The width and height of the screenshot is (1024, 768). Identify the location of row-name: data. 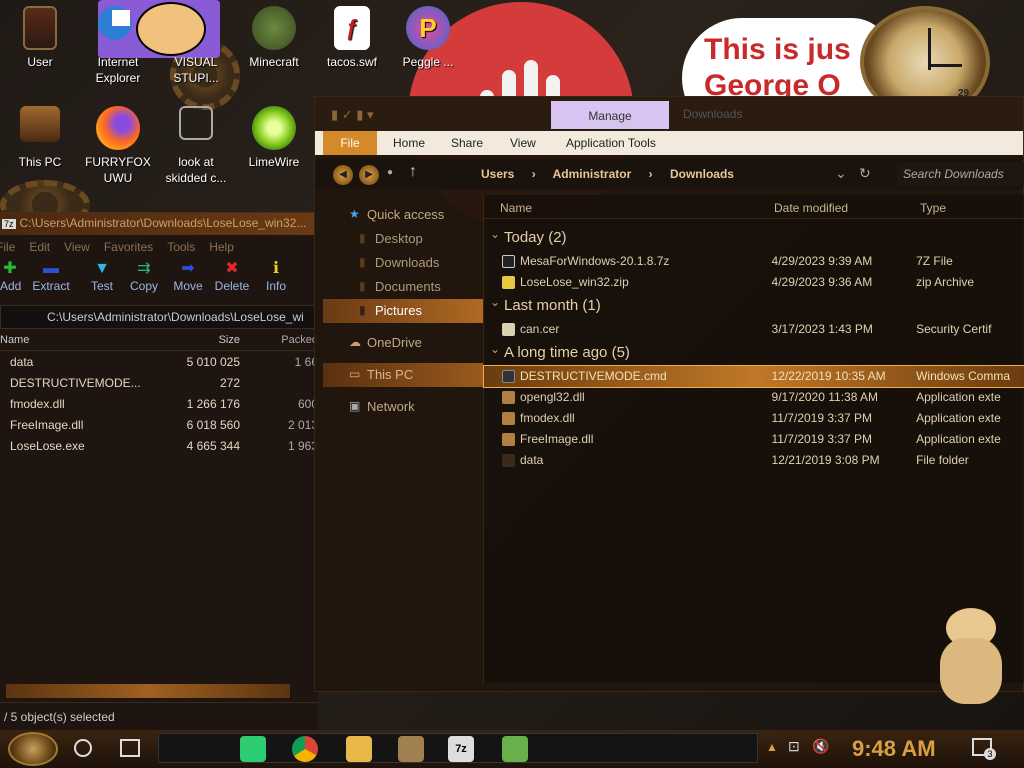
(22, 362).